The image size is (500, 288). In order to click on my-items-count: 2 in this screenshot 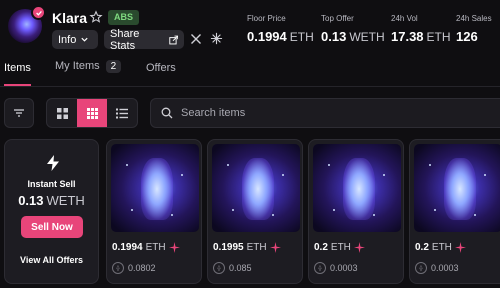, I will do `click(113, 66)`.